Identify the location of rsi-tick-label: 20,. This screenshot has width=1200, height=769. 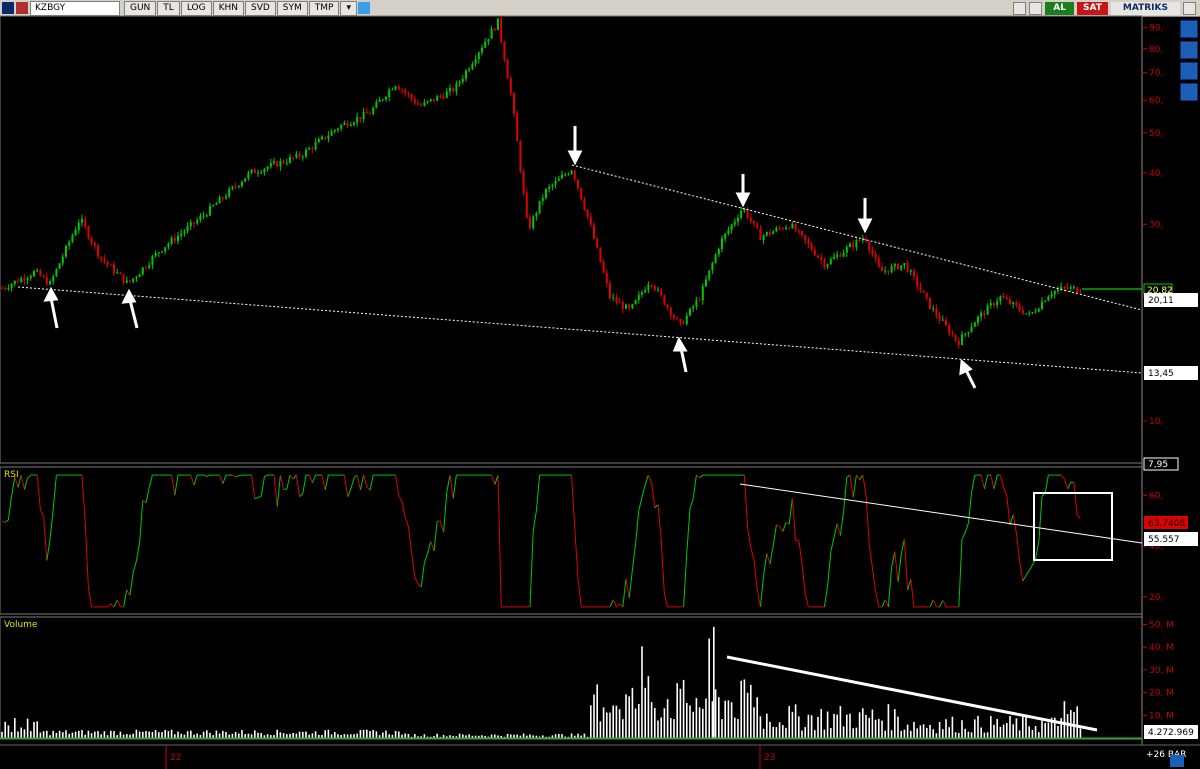
(1156, 598).